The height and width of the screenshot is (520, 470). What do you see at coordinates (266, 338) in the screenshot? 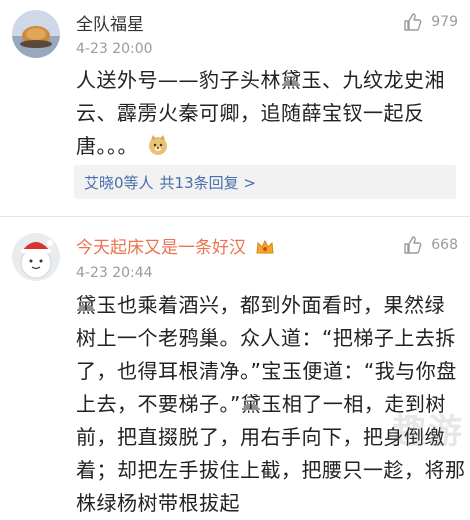
I see `comment-line: 树上一个老鸦巢。众人道：“把梯子上去拆` at bounding box center [266, 338].